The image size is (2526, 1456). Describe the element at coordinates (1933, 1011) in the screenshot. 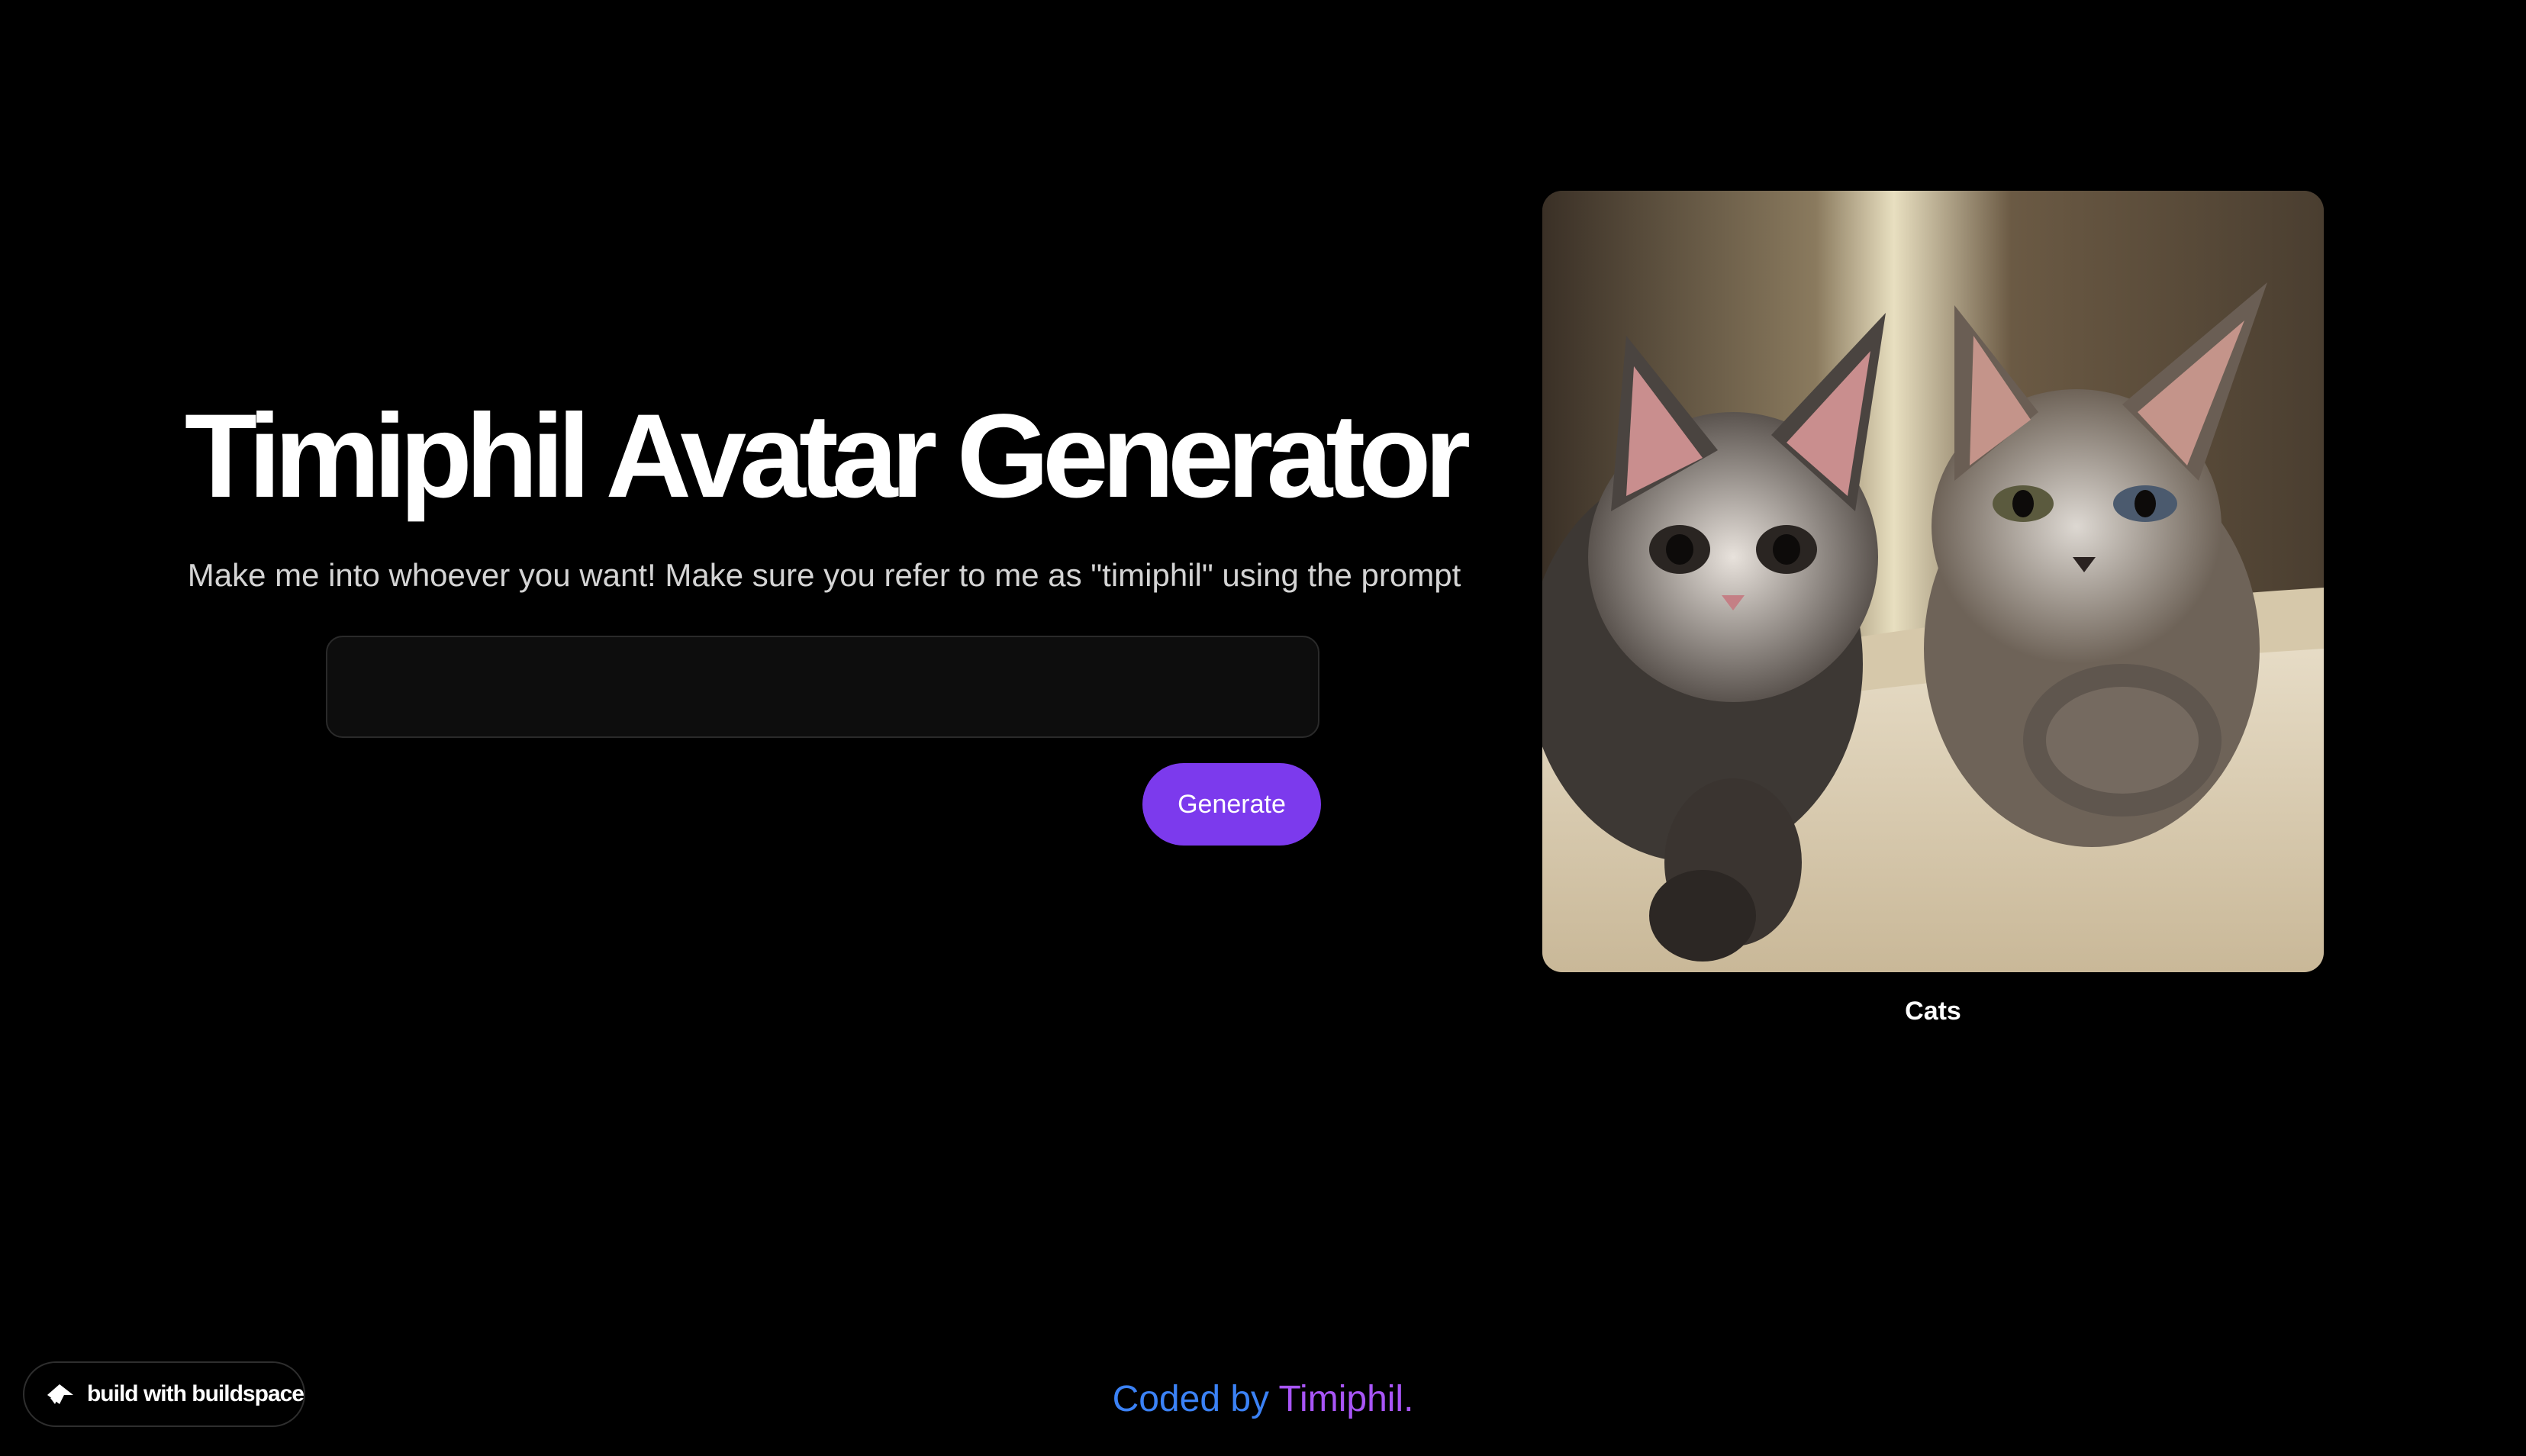

I see `image-caption: Cats` at that location.